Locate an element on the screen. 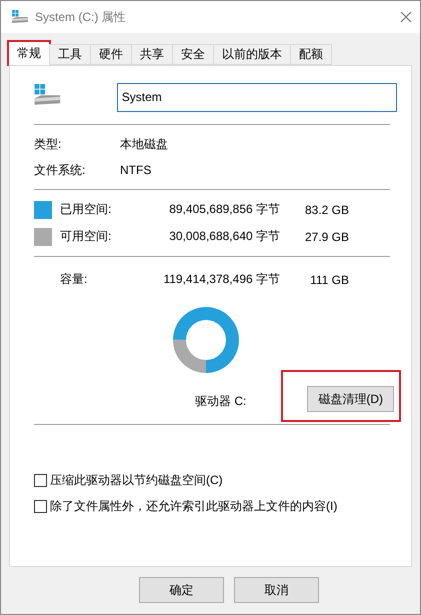 The image size is (421, 615). window-title: System (C:) 属性 is located at coordinates (81, 17).